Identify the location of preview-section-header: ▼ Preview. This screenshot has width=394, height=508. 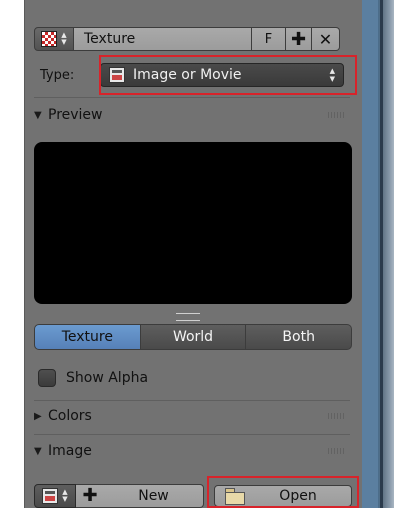
(192, 115).